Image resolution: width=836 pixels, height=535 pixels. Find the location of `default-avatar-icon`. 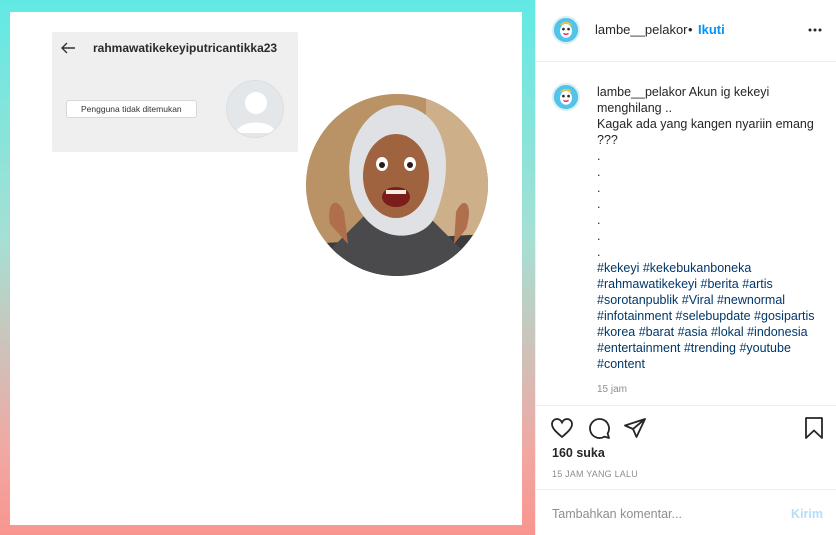

default-avatar-icon is located at coordinates (255, 109).